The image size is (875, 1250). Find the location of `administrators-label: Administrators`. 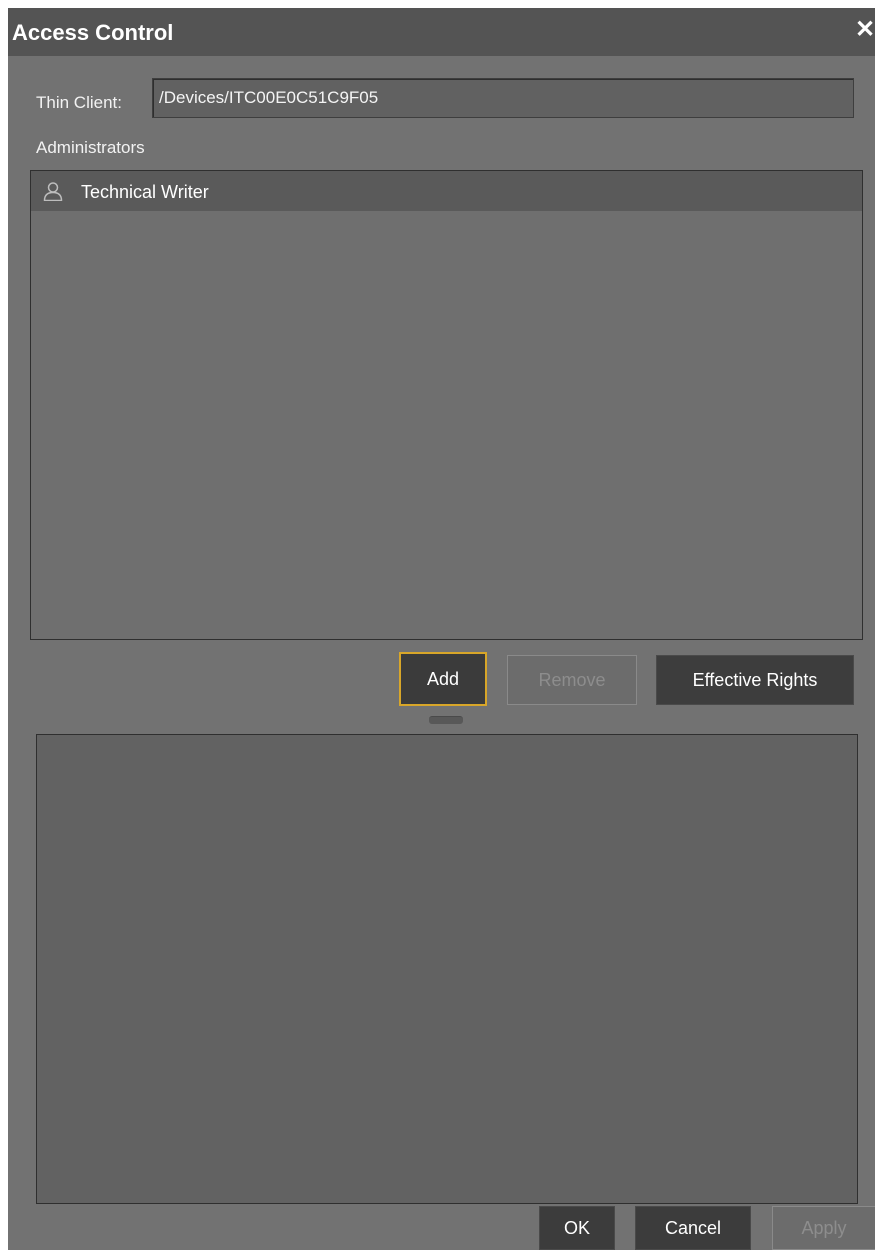

administrators-label: Administrators is located at coordinates (90, 147).